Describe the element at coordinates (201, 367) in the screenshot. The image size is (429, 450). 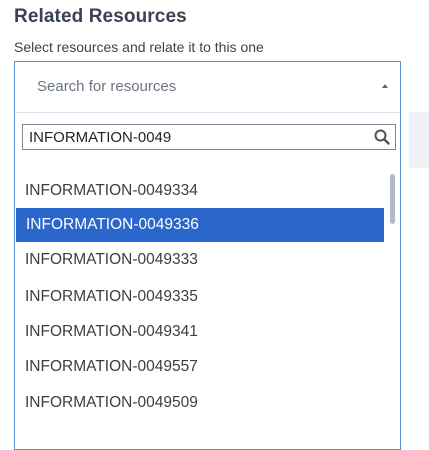
I see `list-item: INFORMATION-0049557` at that location.